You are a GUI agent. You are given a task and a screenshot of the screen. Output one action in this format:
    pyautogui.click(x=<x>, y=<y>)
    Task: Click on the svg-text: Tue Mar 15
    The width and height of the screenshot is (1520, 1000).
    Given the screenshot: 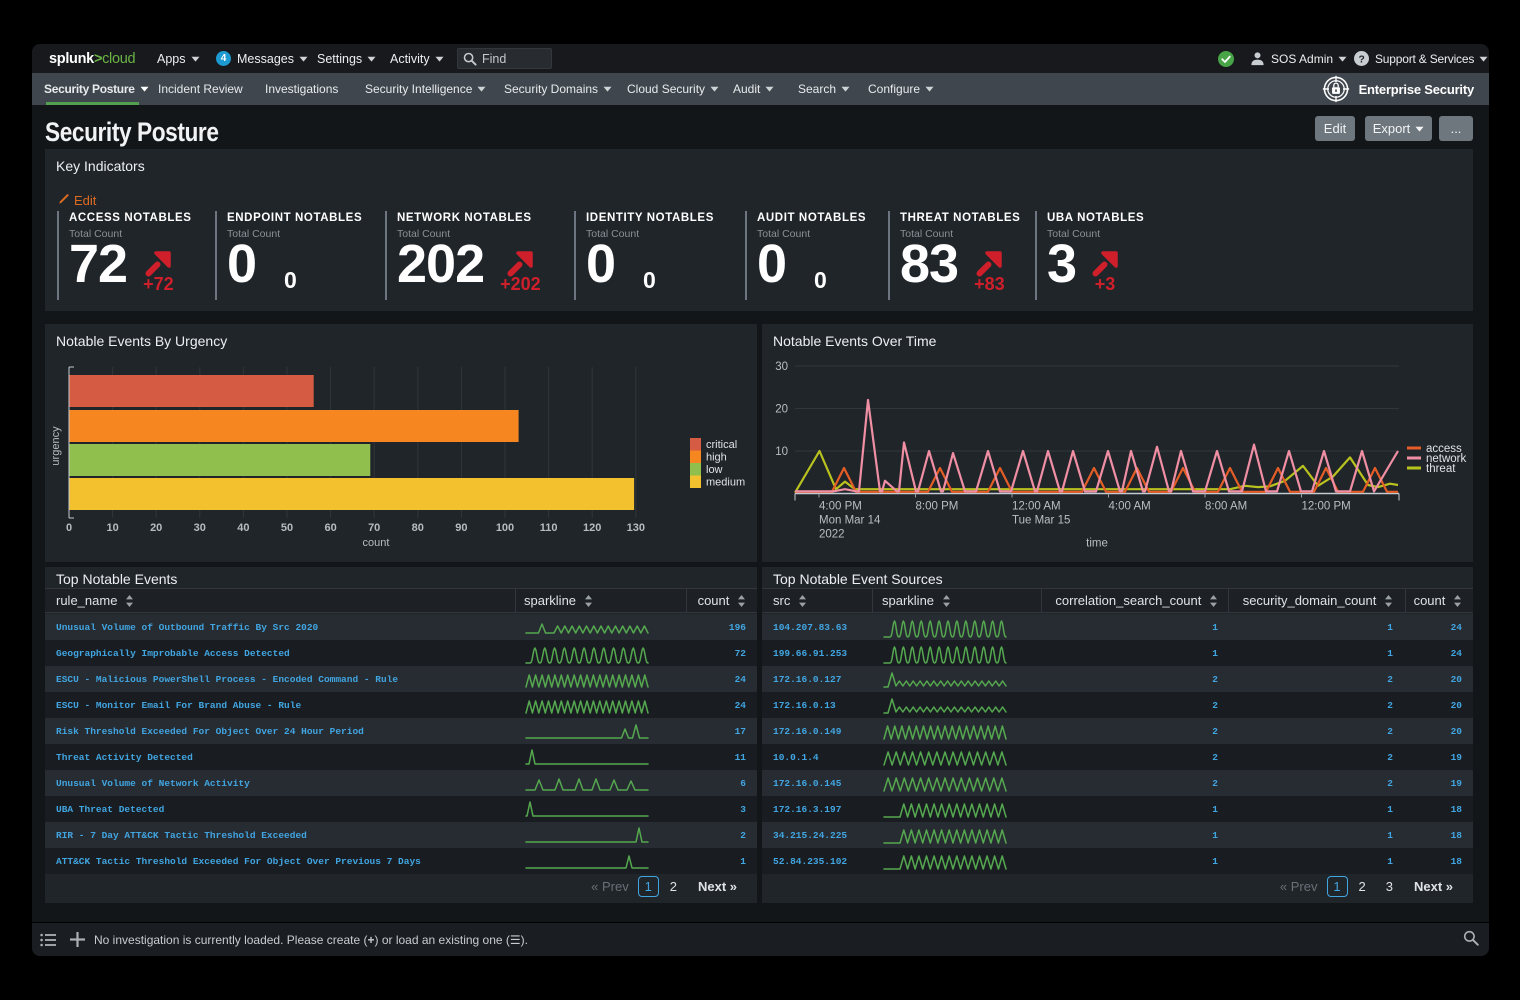 What is the action you would take?
    pyautogui.click(x=1041, y=521)
    